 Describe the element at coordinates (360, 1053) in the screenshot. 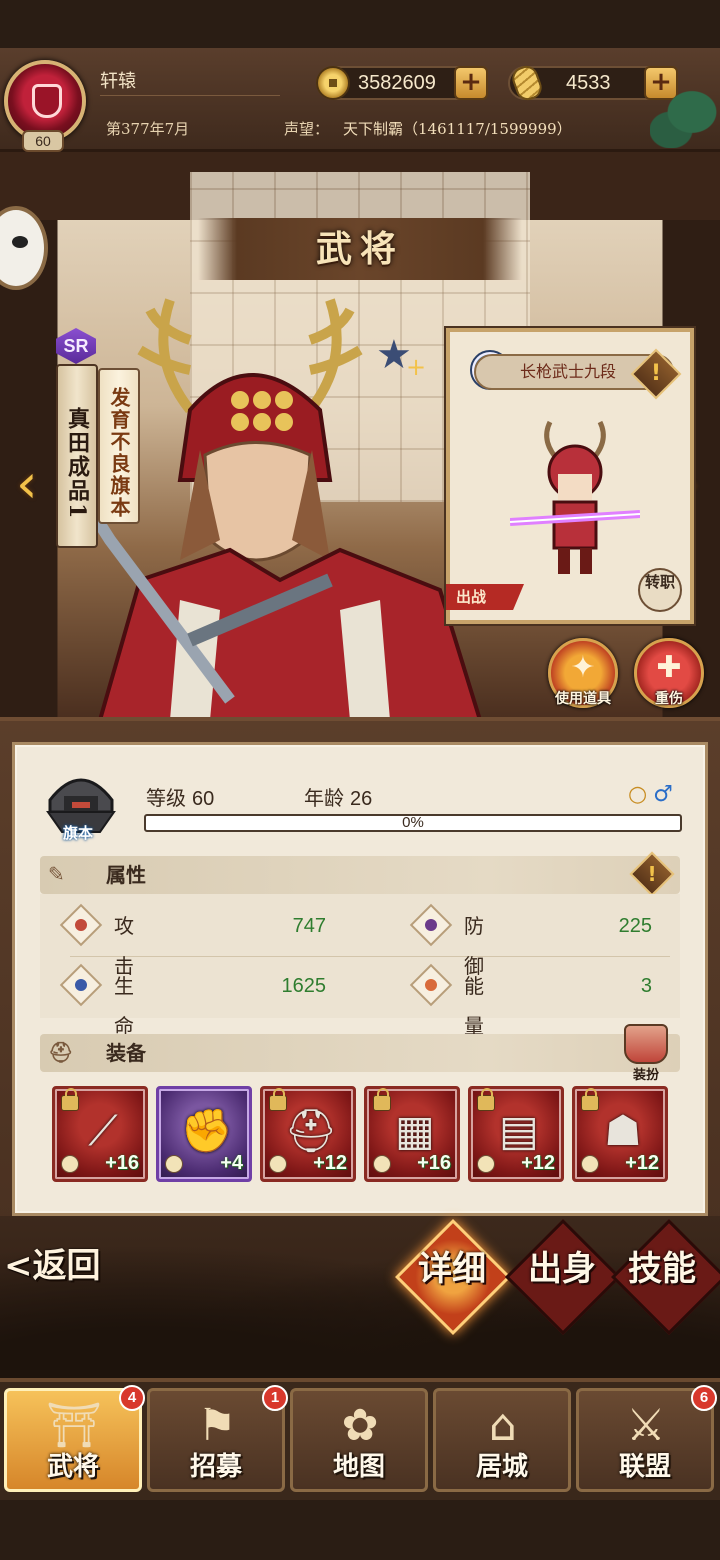

I see `equipment-header: ⛑ 装备` at that location.